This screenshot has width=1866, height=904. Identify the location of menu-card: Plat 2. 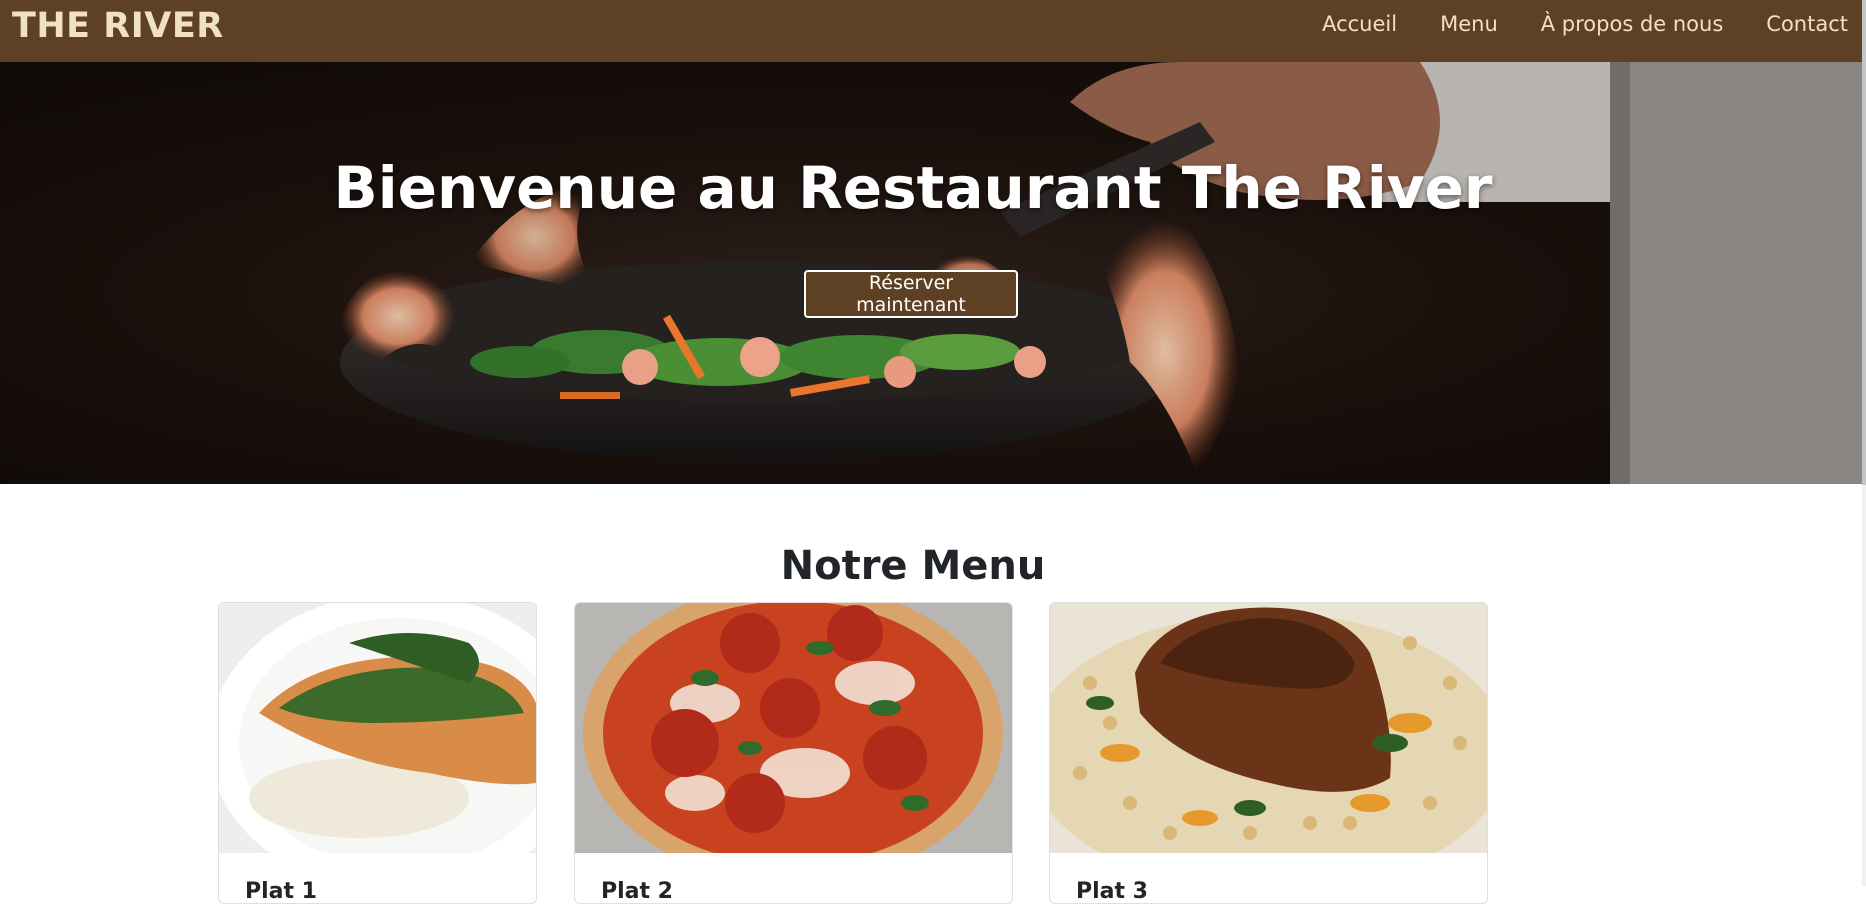
(793, 753).